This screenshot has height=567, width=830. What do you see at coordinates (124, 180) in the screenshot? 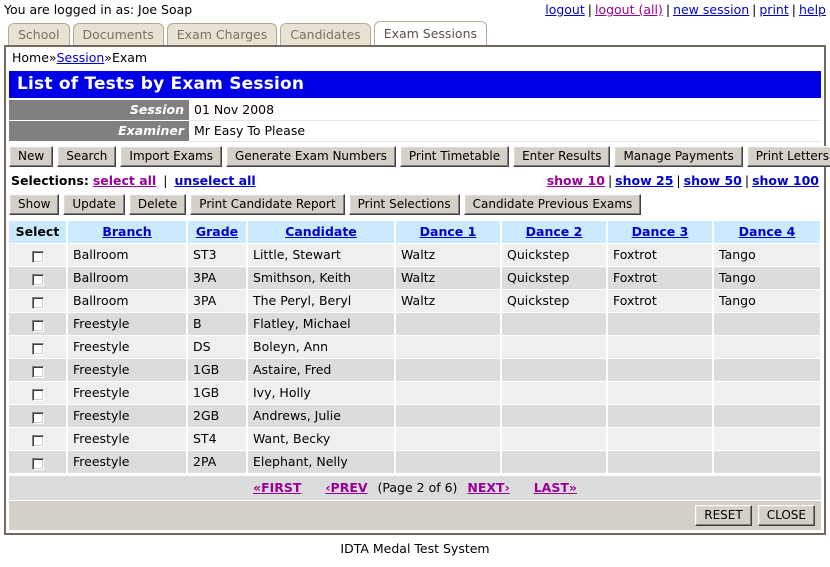
I see `select-all-link: select all` at bounding box center [124, 180].